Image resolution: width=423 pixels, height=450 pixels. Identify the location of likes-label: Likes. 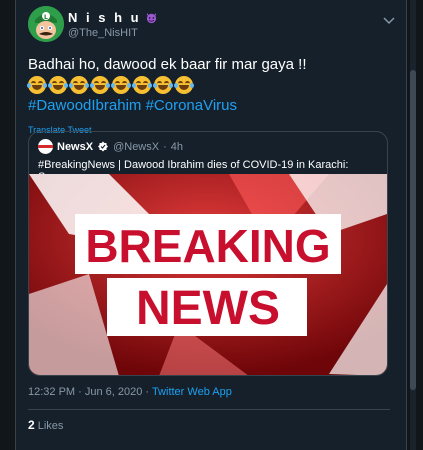
(50, 426).